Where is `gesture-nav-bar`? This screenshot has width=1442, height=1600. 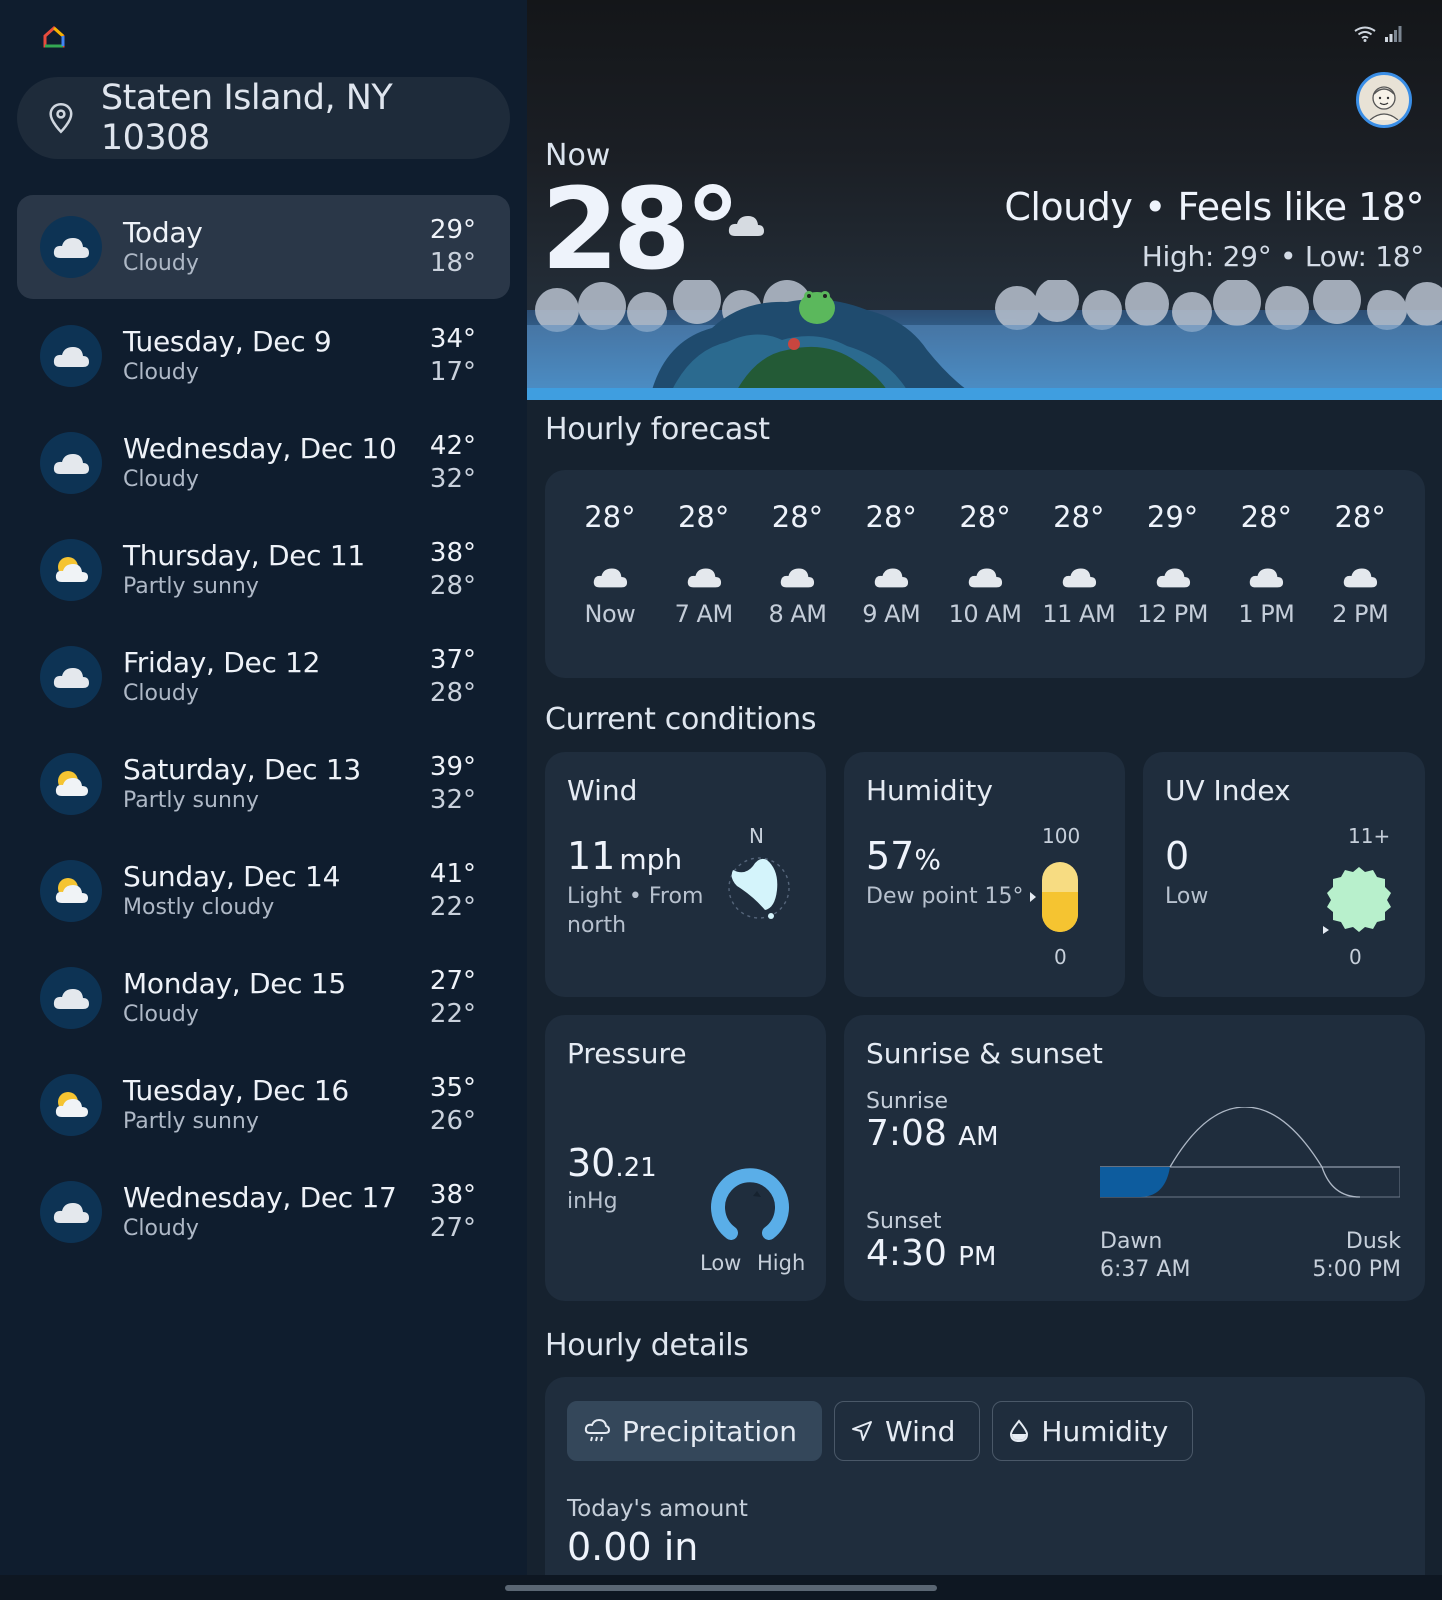 gesture-nav-bar is located at coordinates (721, 1588).